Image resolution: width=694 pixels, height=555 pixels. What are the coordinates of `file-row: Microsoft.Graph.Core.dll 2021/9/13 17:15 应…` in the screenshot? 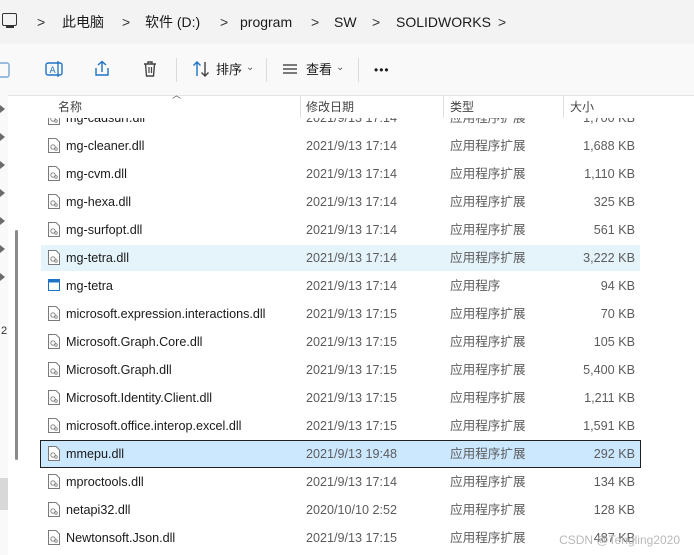 It's located at (340, 342).